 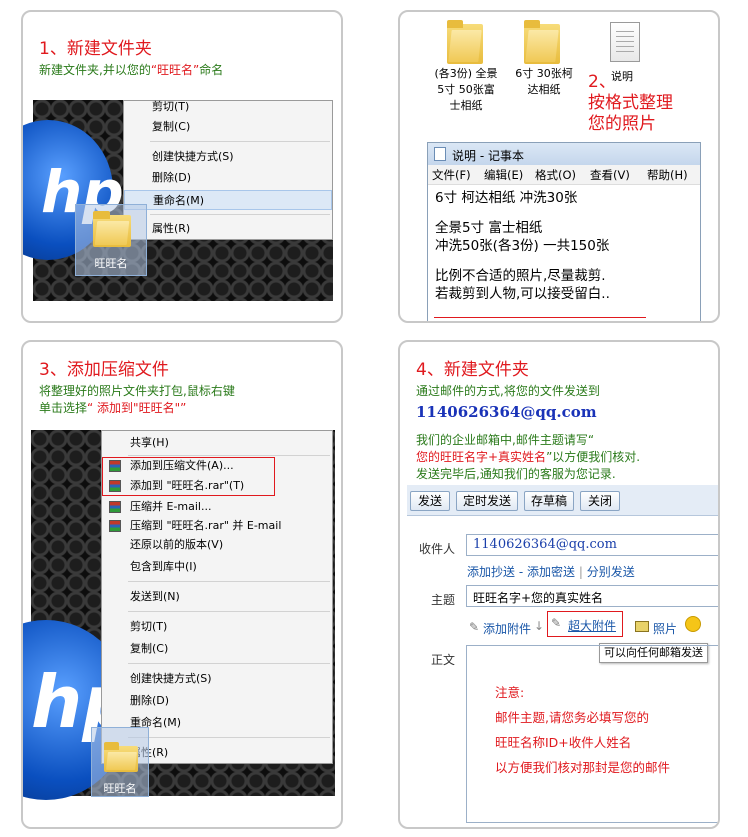 I want to click on notepad-line: 6寸 柯达相纸 冲洗30张, so click(x=506, y=198).